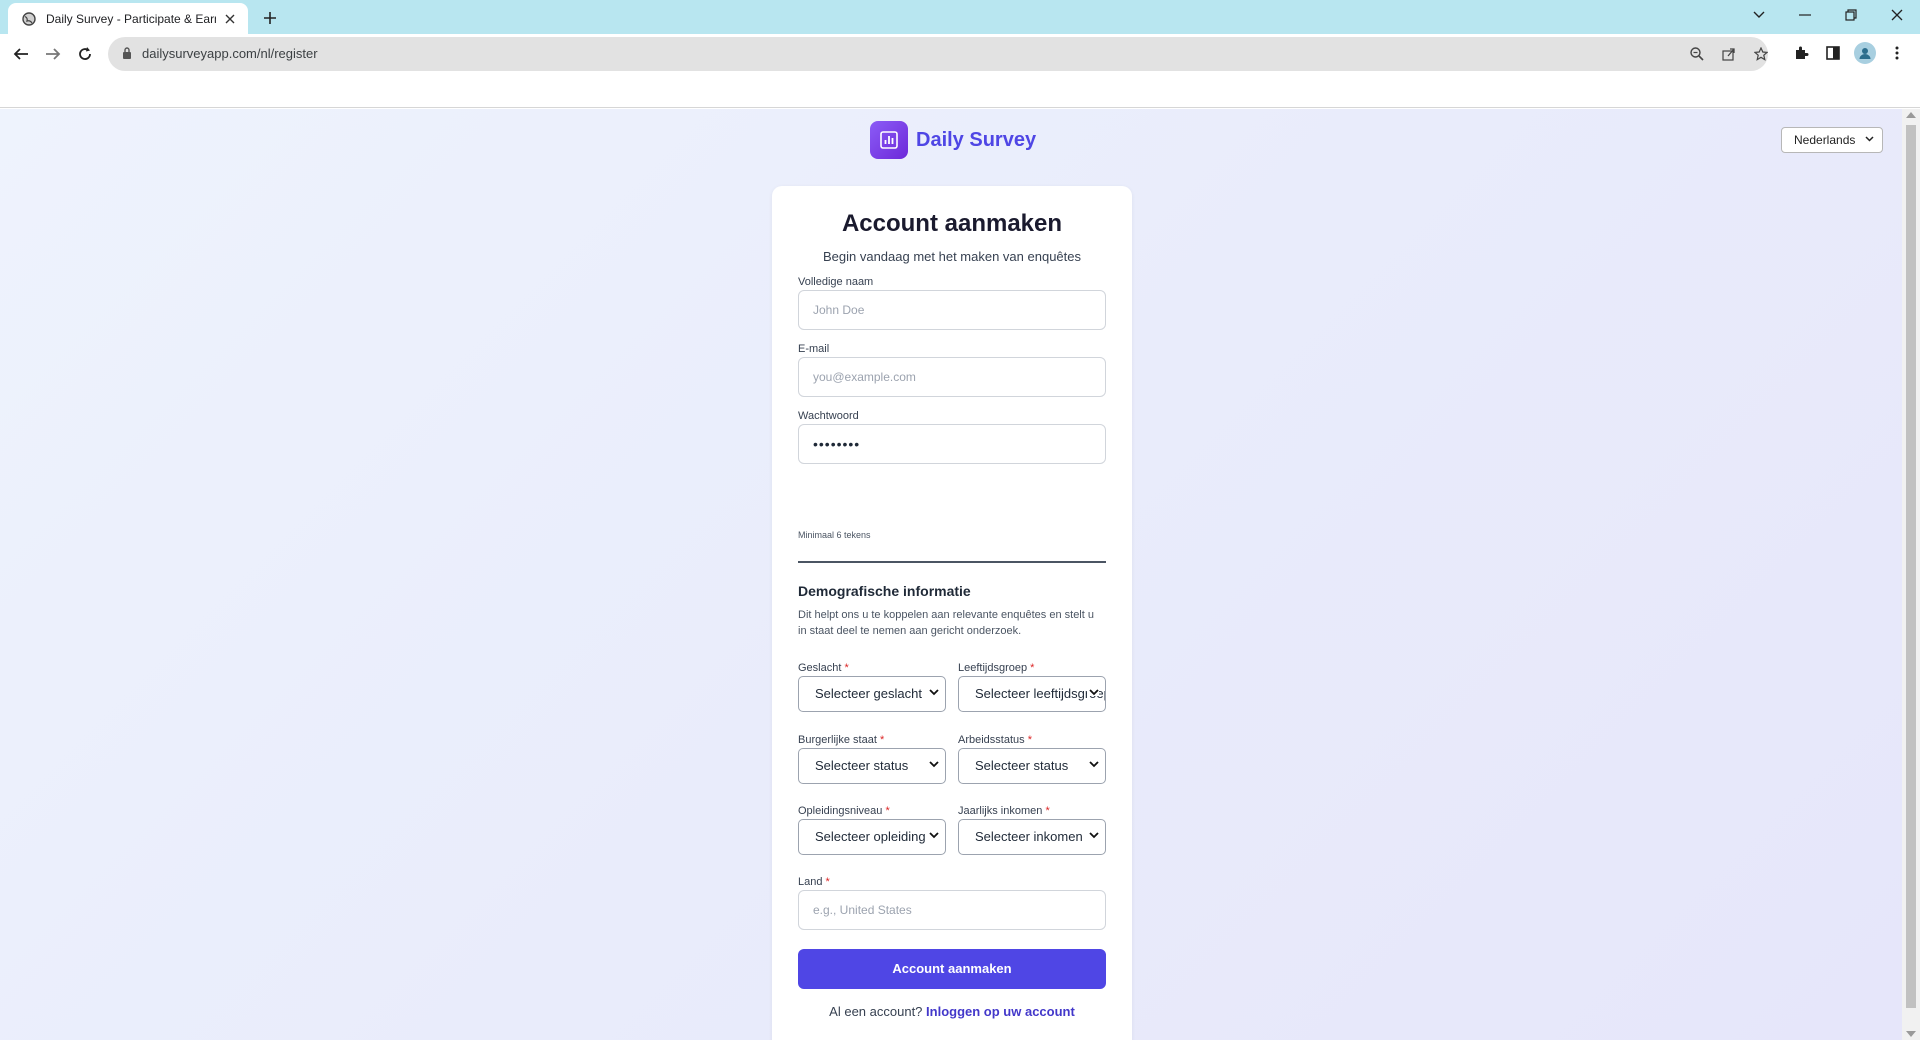 The image size is (1920, 1040). I want to click on browser-tab: Daily Survey - Participate & Earn, so click(128, 18).